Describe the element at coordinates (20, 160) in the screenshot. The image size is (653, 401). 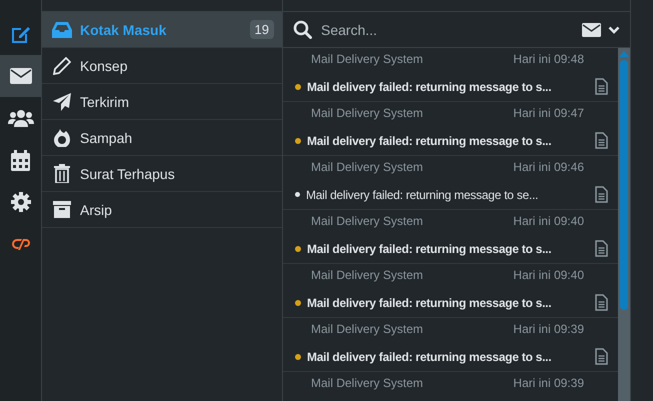
I see `calendar-icon` at that location.